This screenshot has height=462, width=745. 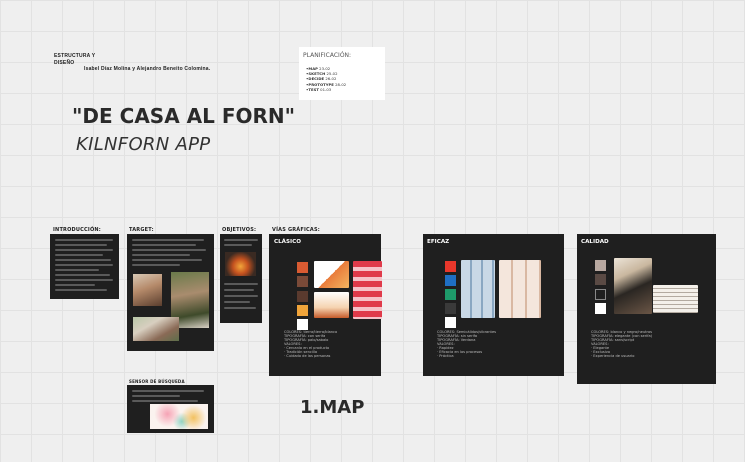 What do you see at coordinates (157, 381) in the screenshot?
I see `sensor-label: SENSOR DE BÚSQUEDA` at bounding box center [157, 381].